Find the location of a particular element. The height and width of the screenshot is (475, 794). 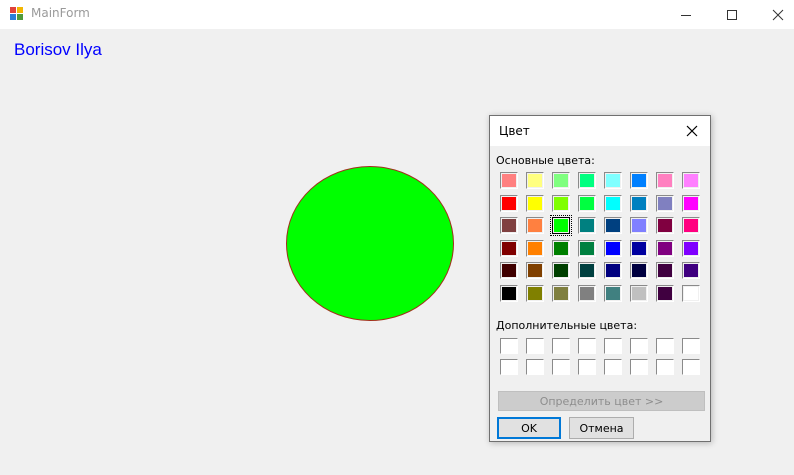

define-custom-colors-button: Определить цвет >> is located at coordinates (601, 401).